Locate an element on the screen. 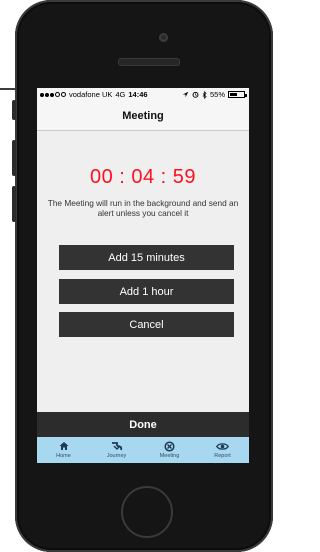 The width and height of the screenshot is (320, 552). location-arrow-icon is located at coordinates (185, 94).